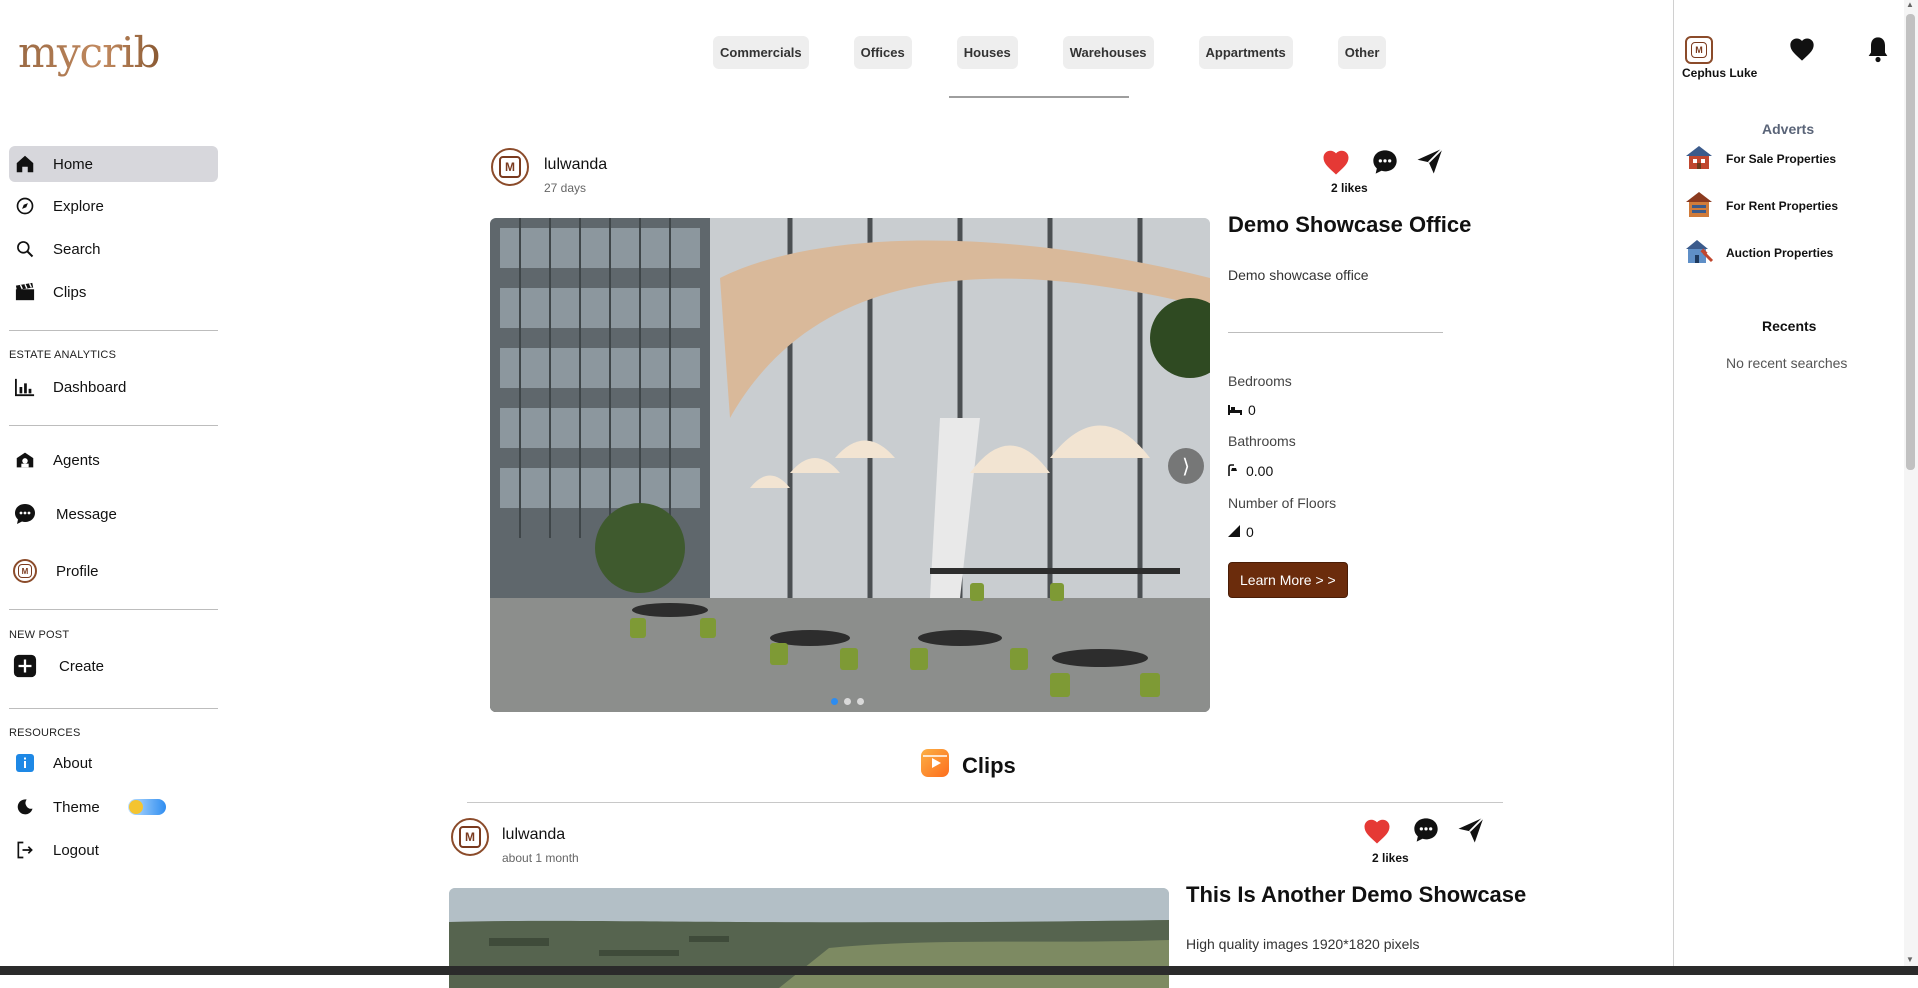 This screenshot has width=1918, height=988. I want to click on logo: mycrib, so click(89, 52).